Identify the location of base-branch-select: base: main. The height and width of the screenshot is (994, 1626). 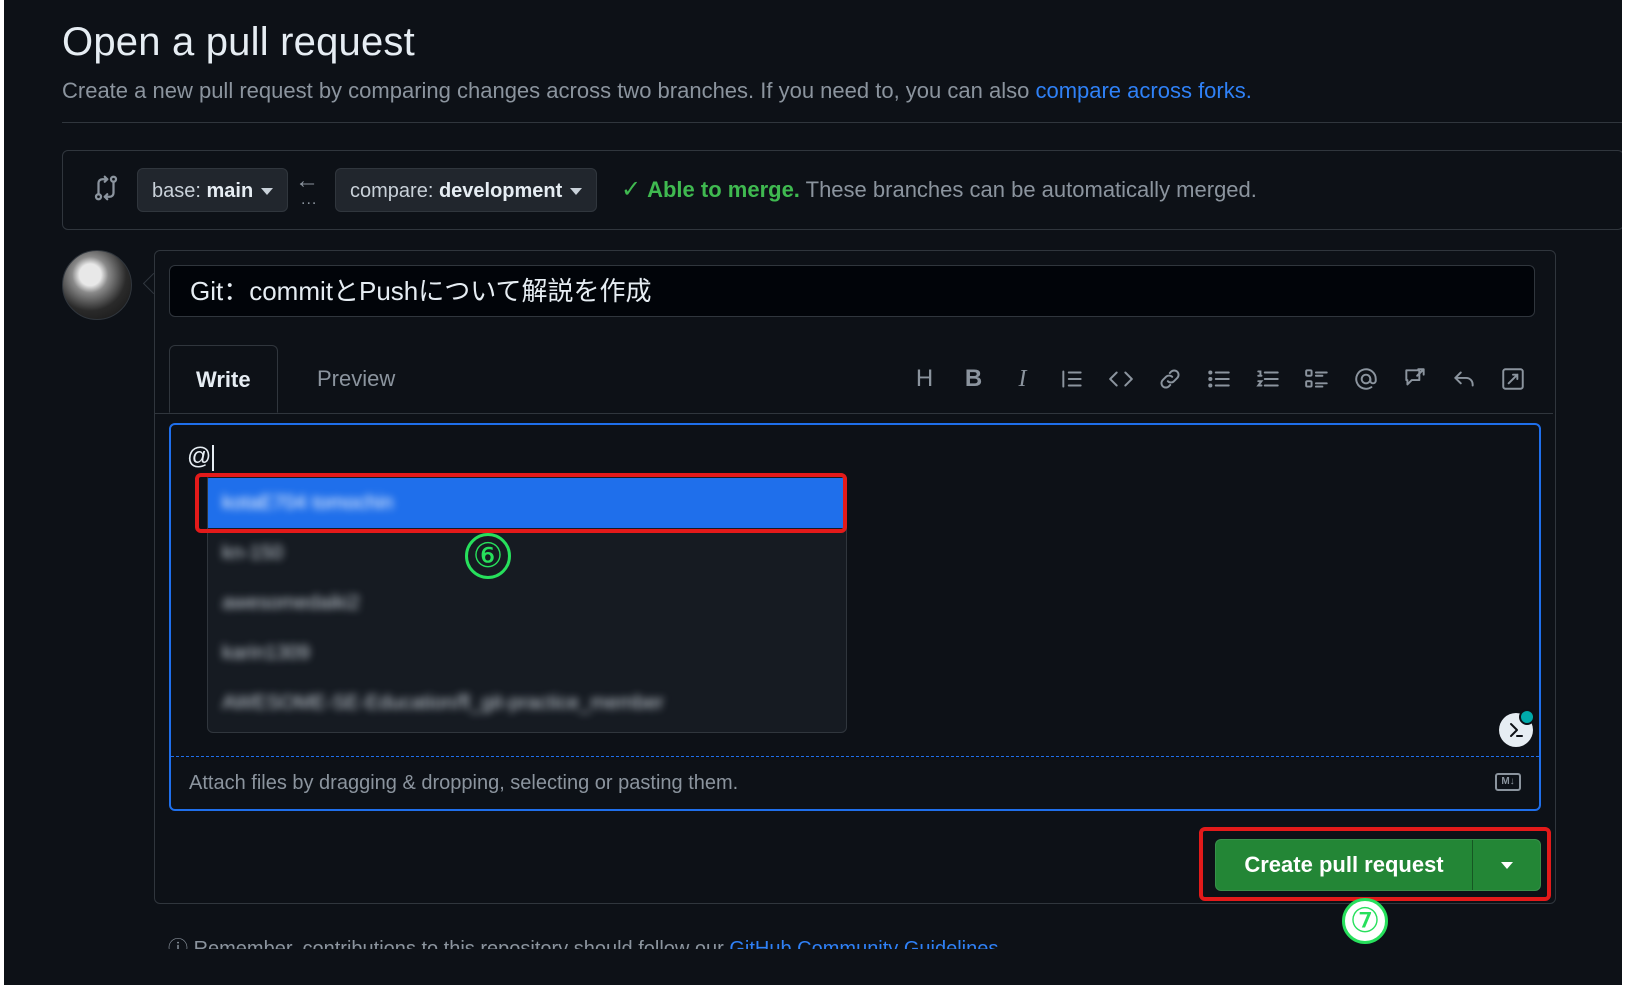
(213, 190).